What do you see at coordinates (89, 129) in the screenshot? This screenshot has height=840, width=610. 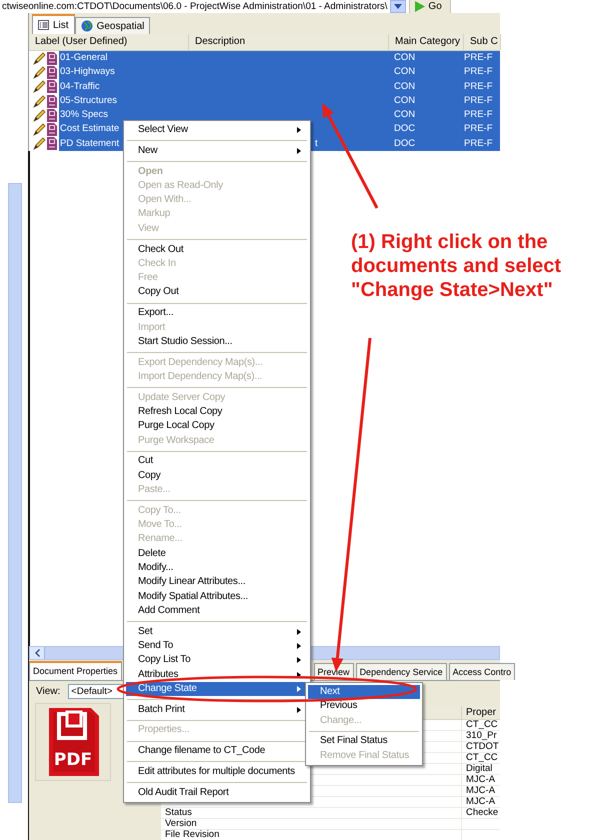 I see `document-label: Cost Estimate` at bounding box center [89, 129].